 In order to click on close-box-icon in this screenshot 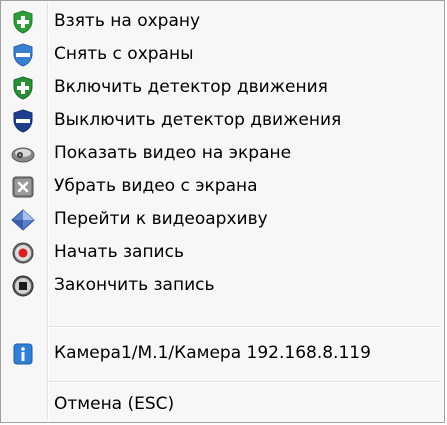, I will do `click(23, 187)`.